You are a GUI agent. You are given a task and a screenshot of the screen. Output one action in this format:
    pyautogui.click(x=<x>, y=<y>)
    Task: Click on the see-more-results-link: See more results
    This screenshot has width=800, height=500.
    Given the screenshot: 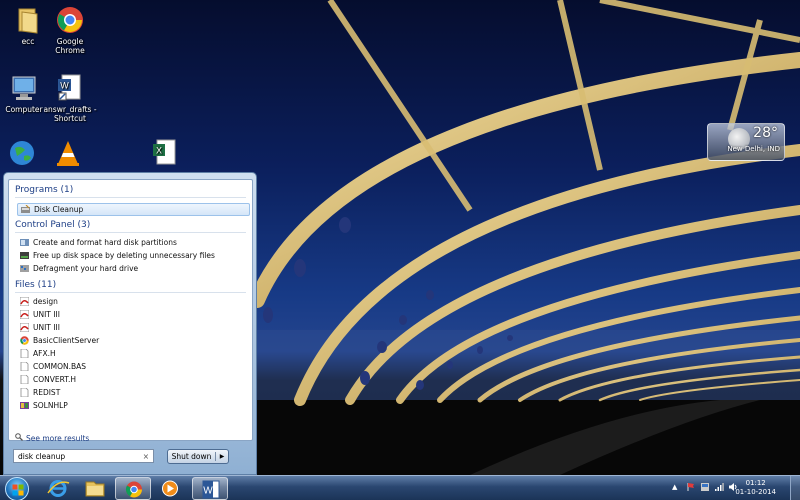 What is the action you would take?
    pyautogui.click(x=52, y=438)
    